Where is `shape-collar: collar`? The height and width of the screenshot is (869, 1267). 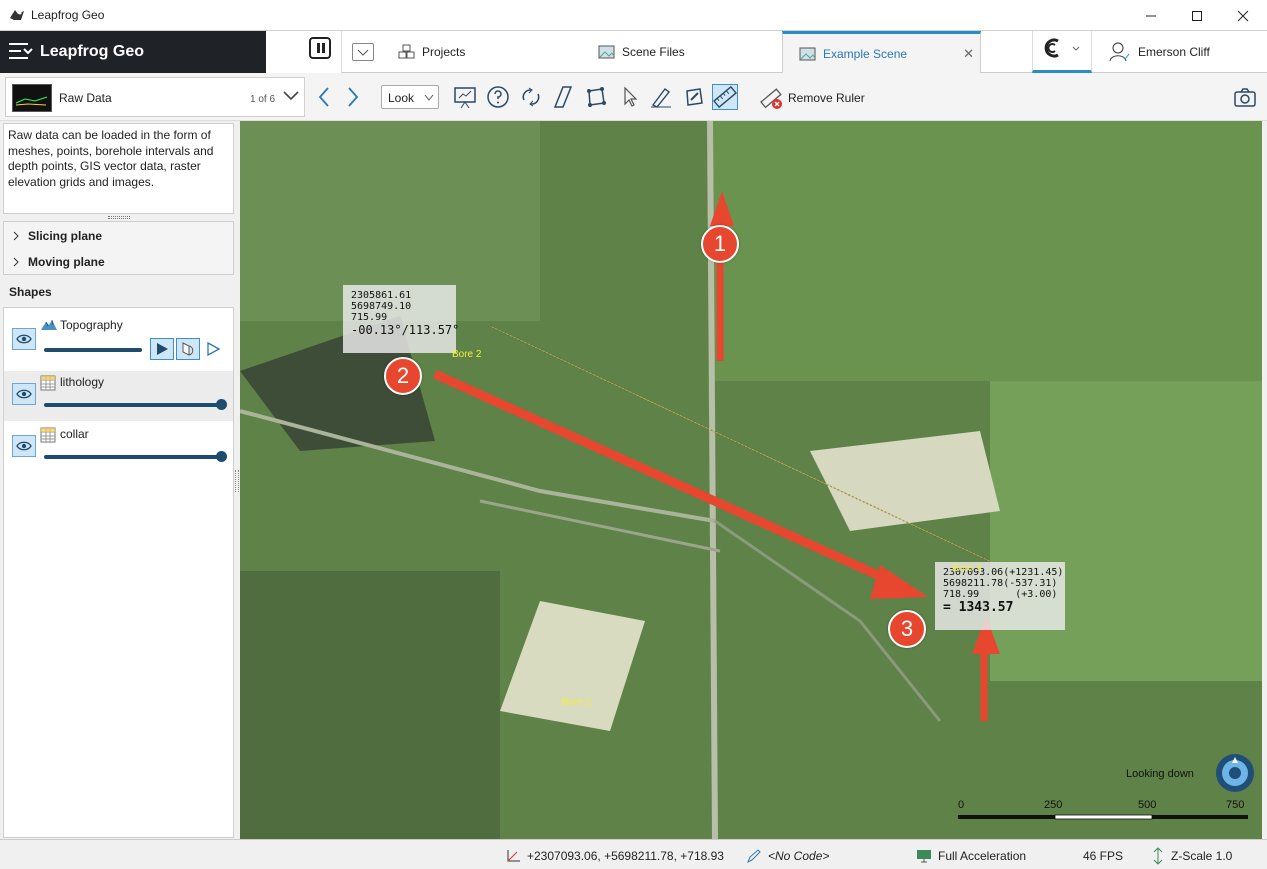 shape-collar: collar is located at coordinates (118, 448).